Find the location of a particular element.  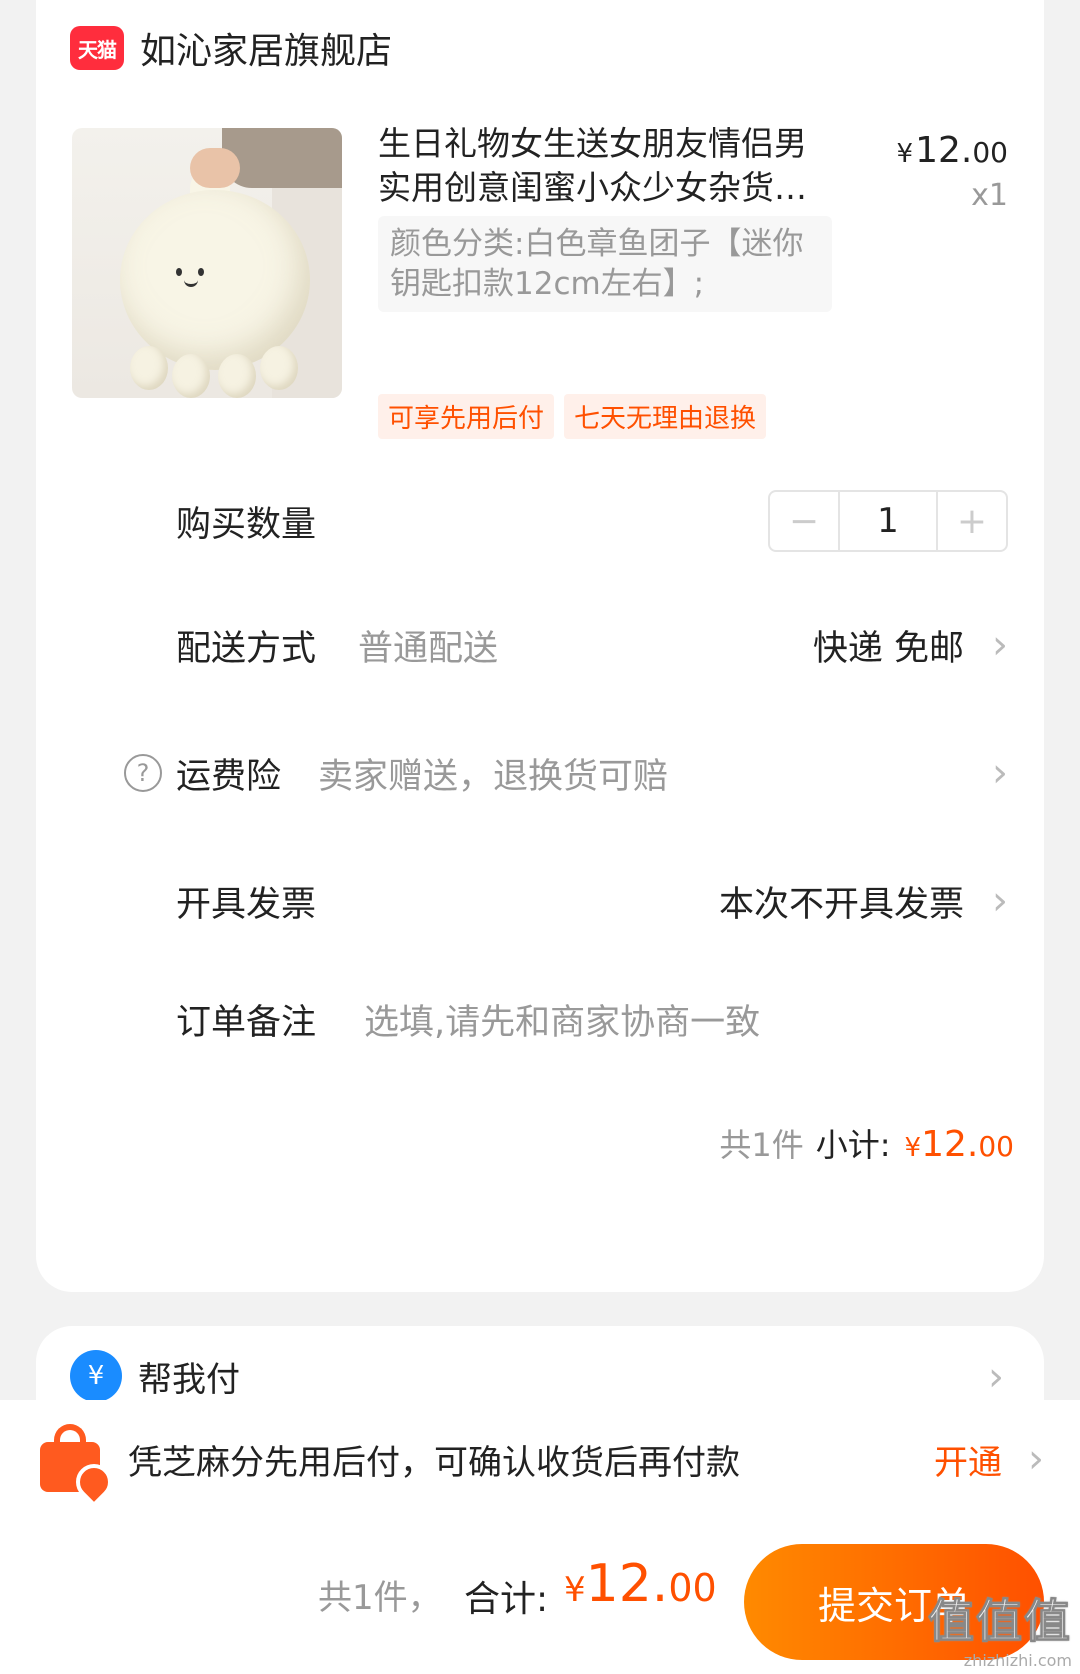

tag-pay-later: 可享先用后付 is located at coordinates (466, 416).